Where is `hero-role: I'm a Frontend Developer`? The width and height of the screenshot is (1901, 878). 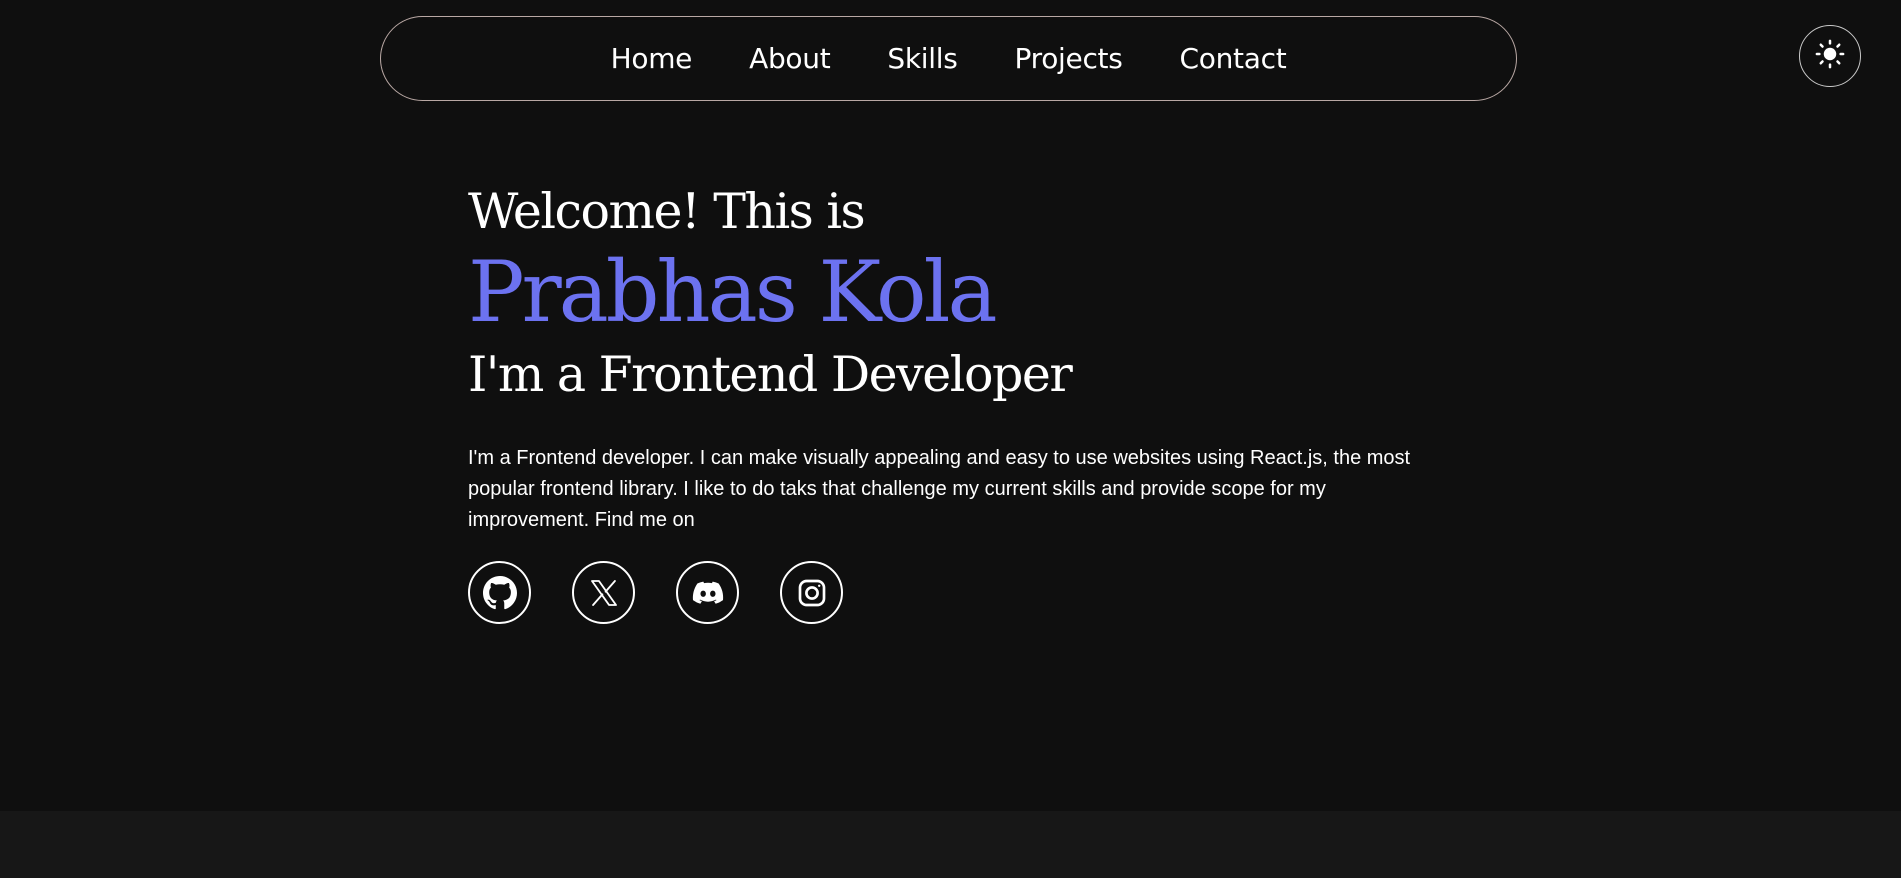
hero-role: I'm a Frontend Developer is located at coordinates (770, 374).